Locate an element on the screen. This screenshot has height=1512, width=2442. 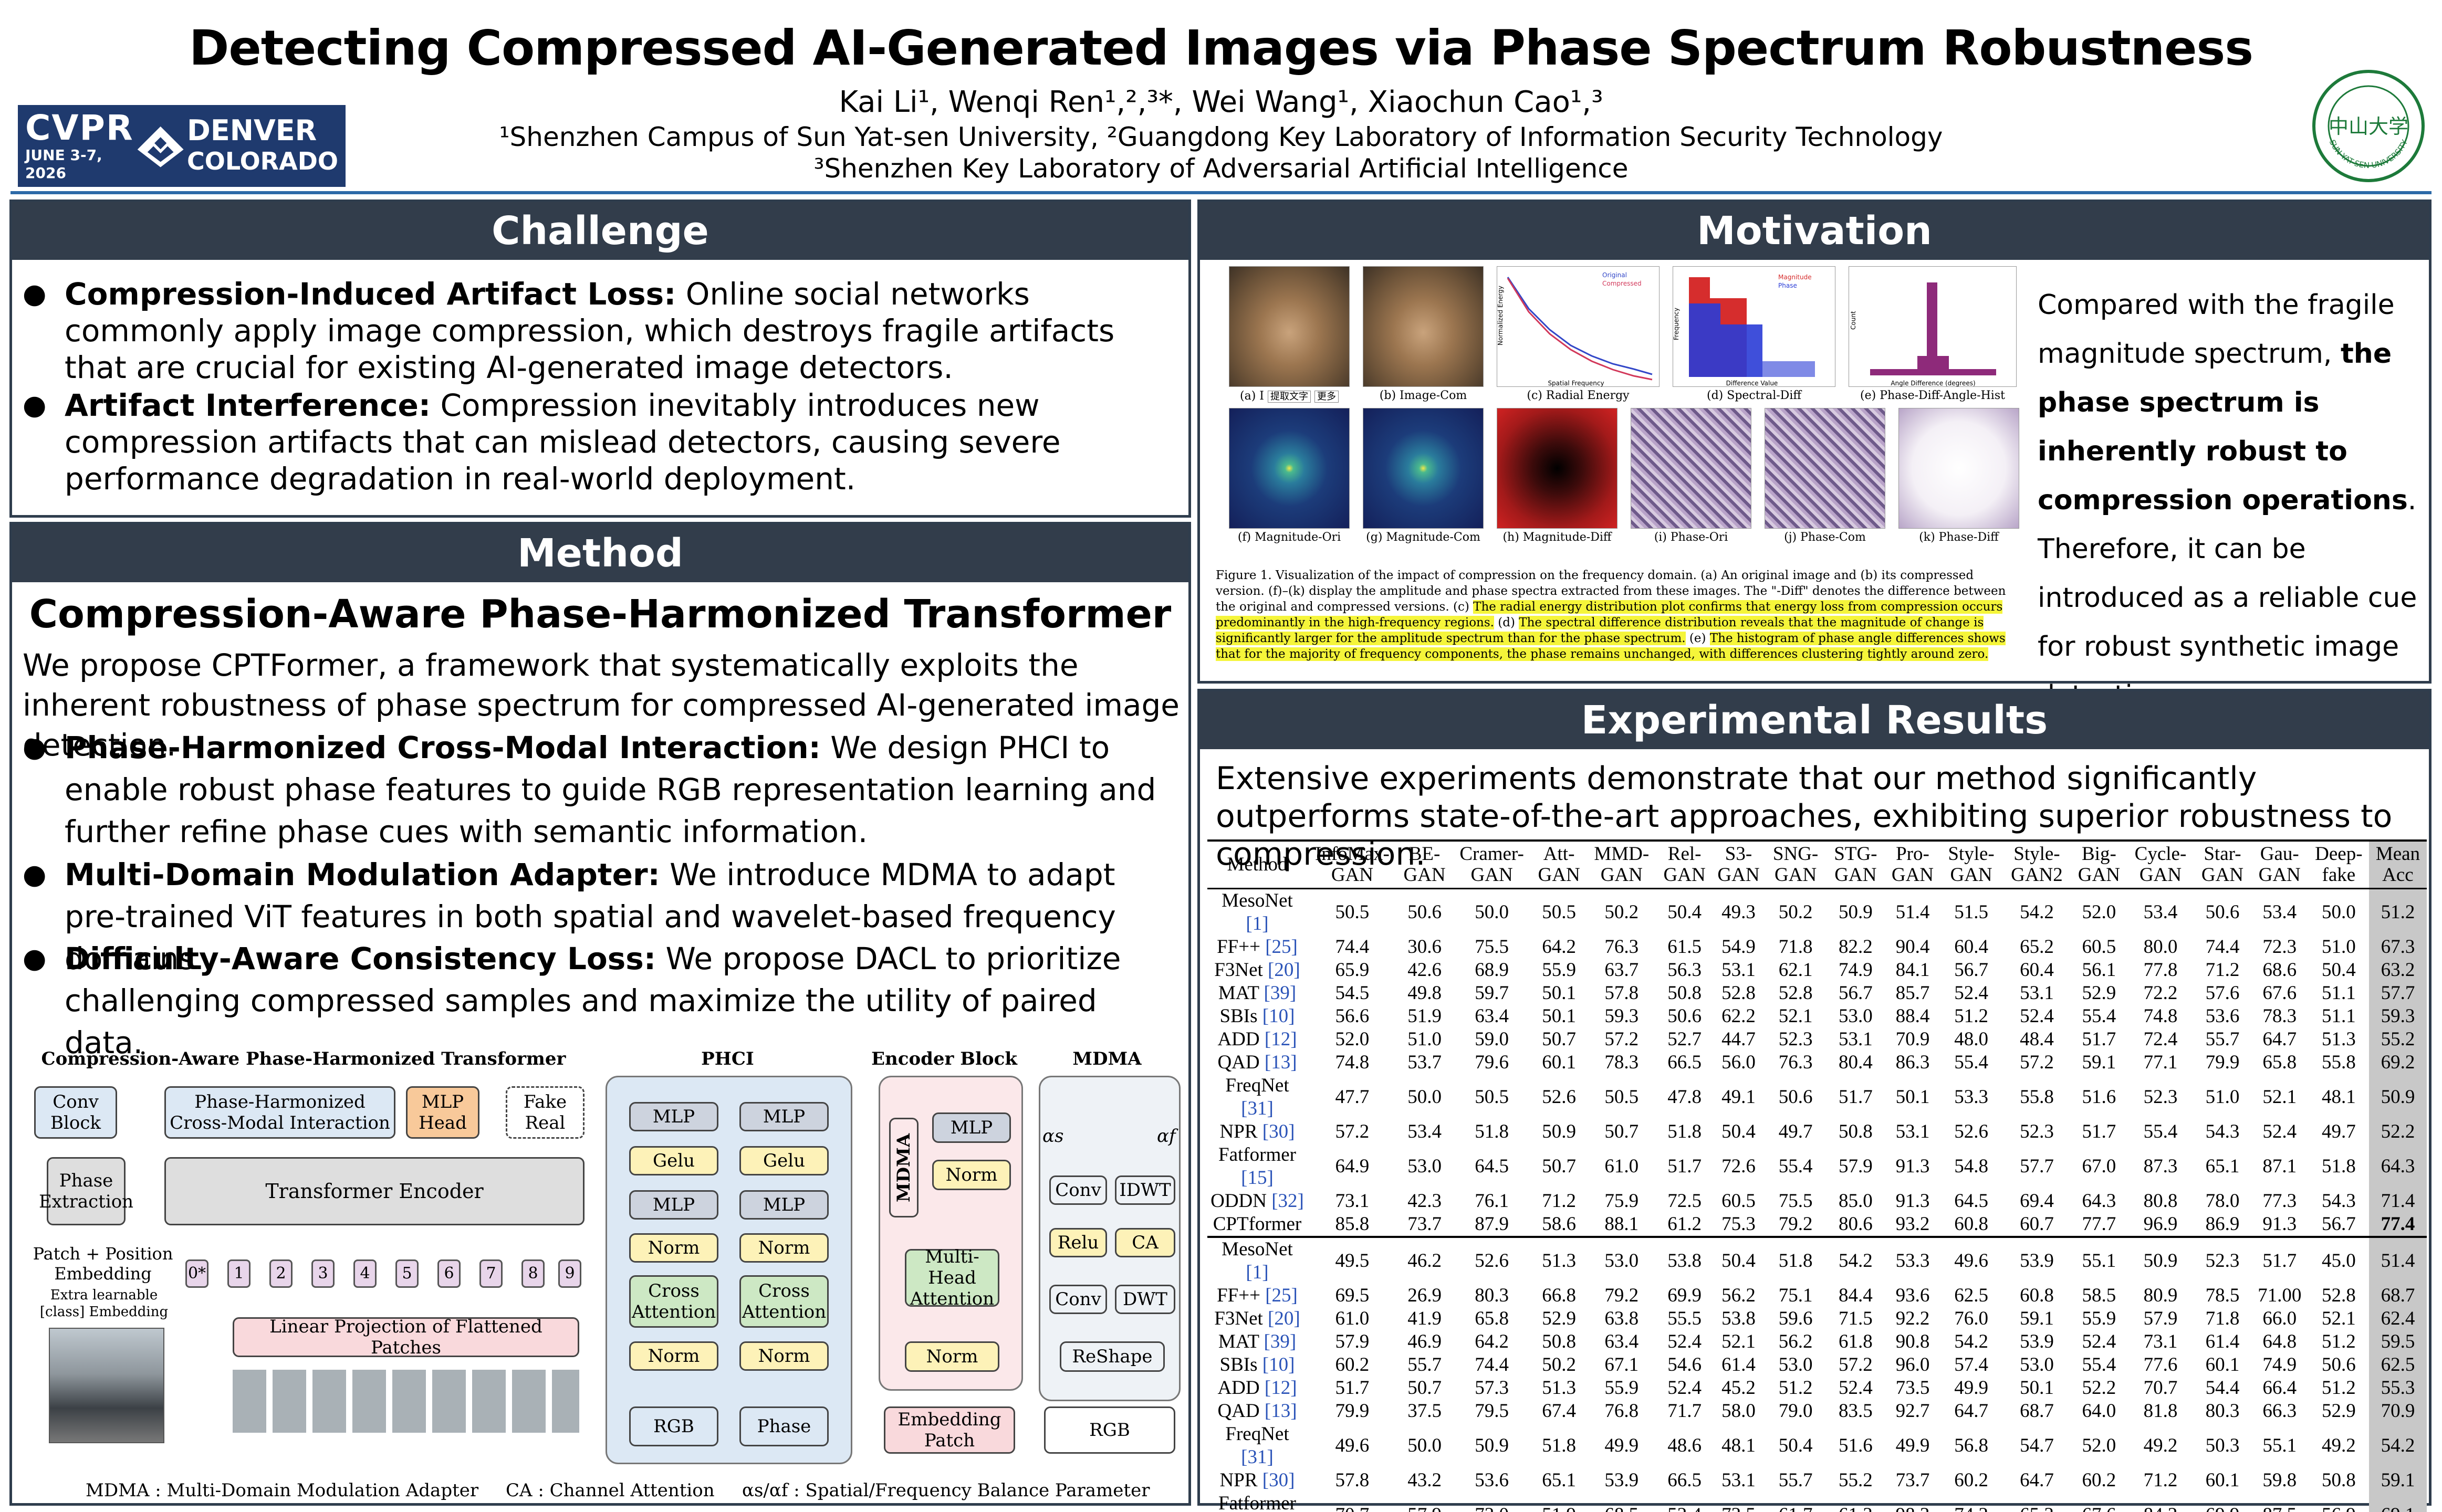
token-2: 2 is located at coordinates (281, 1273).